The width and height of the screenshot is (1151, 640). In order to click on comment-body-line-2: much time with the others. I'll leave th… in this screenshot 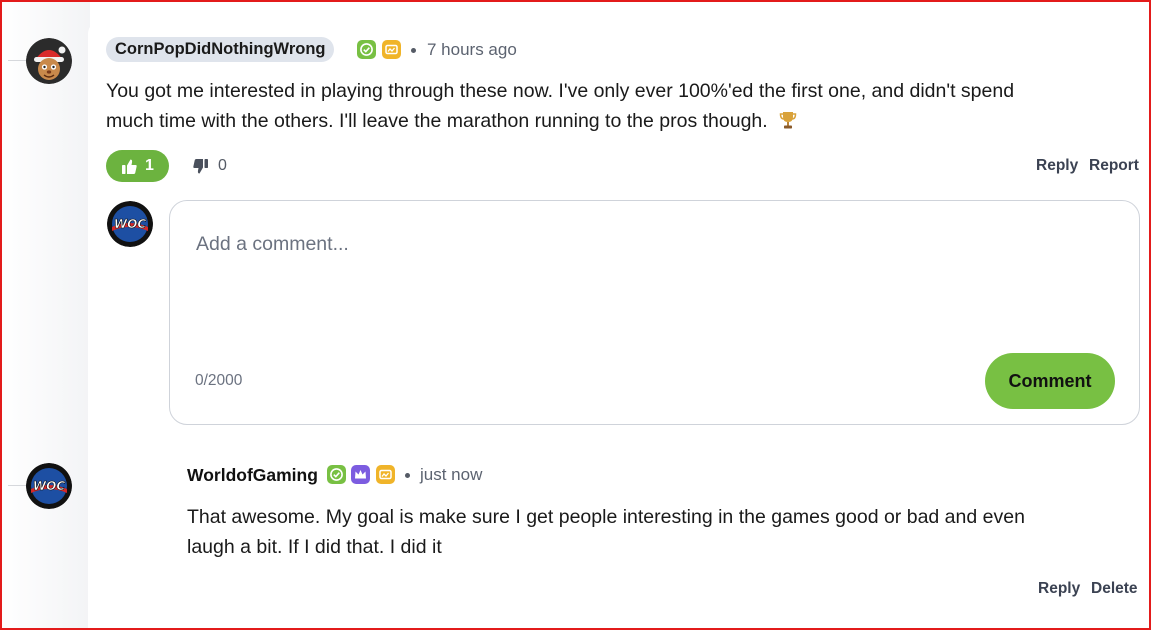, I will do `click(451, 121)`.